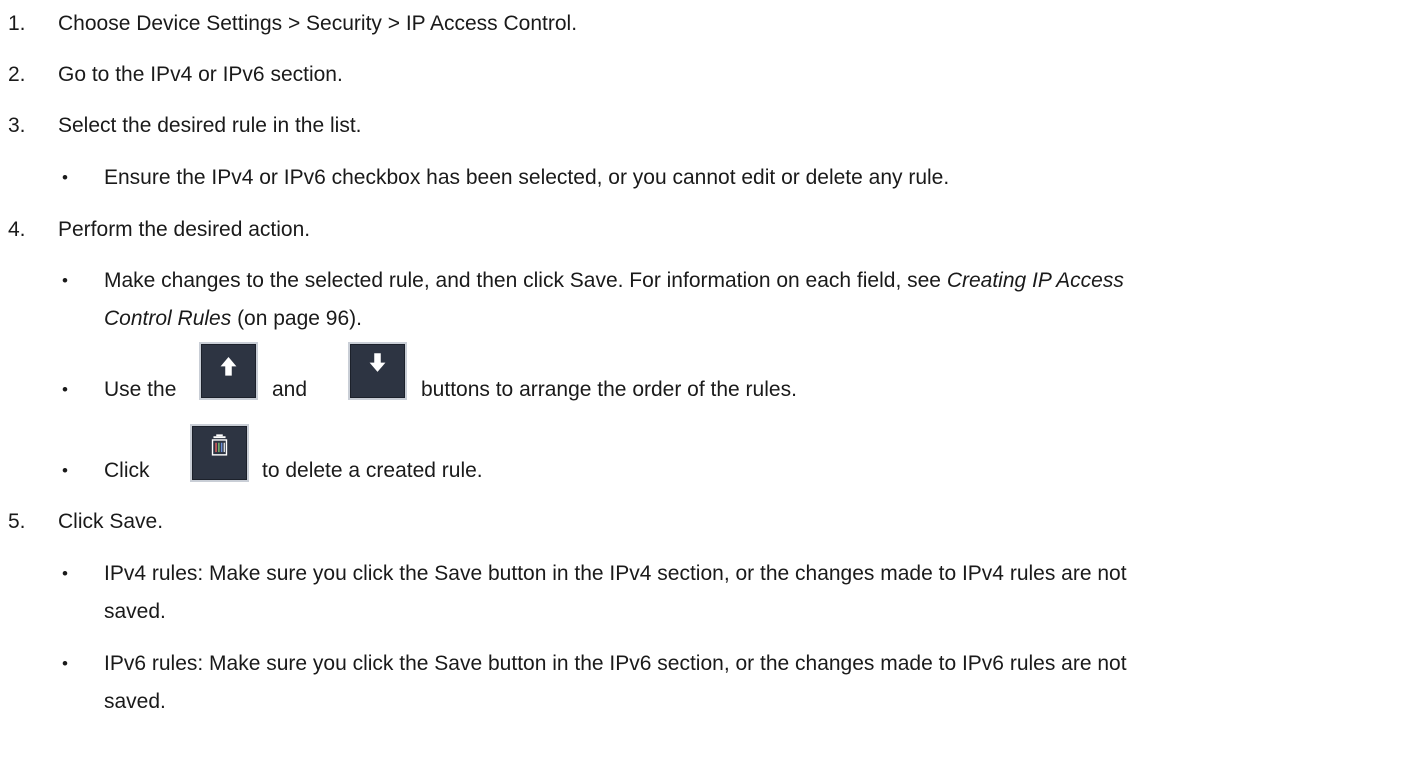 The width and height of the screenshot is (1419, 782). I want to click on edit-instruction-cont: Control Rules (on page 96)., so click(233, 319).